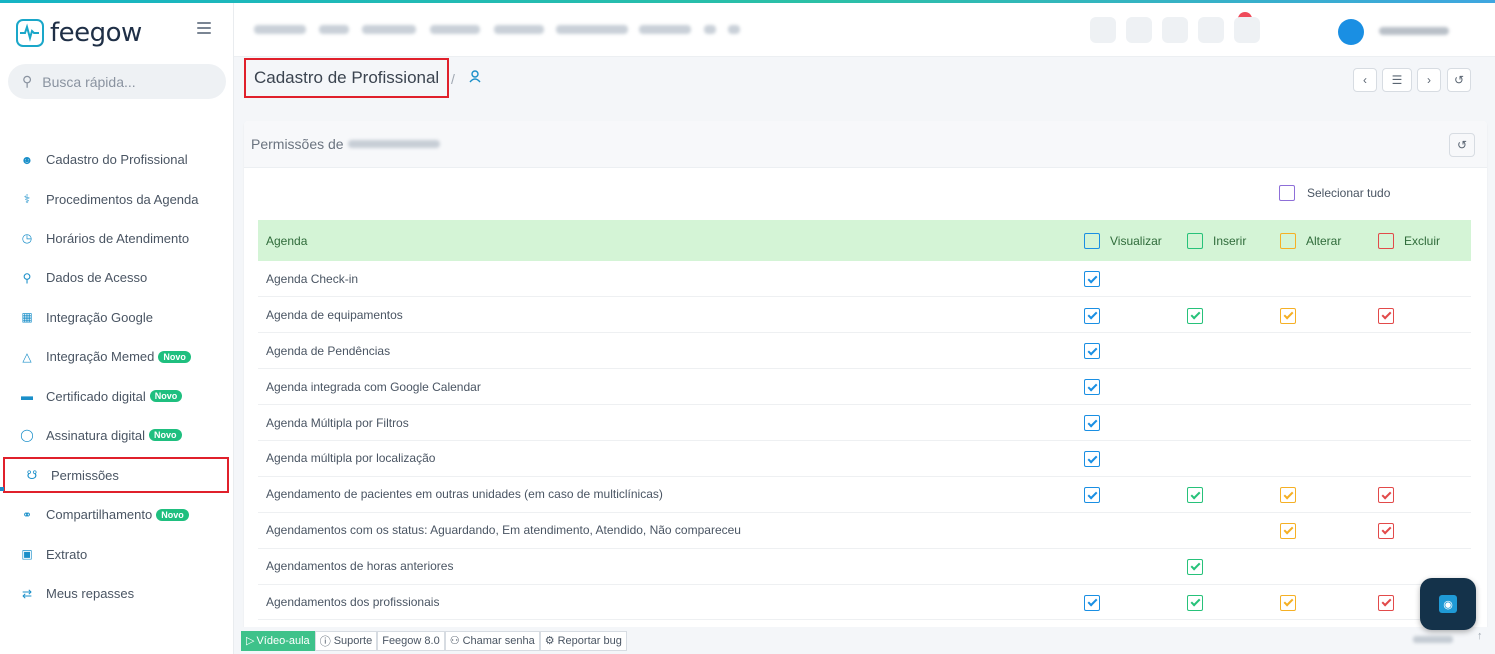 The image size is (1495, 654). I want to click on report-bug-button: ⚙ Reportar bug, so click(583, 640).